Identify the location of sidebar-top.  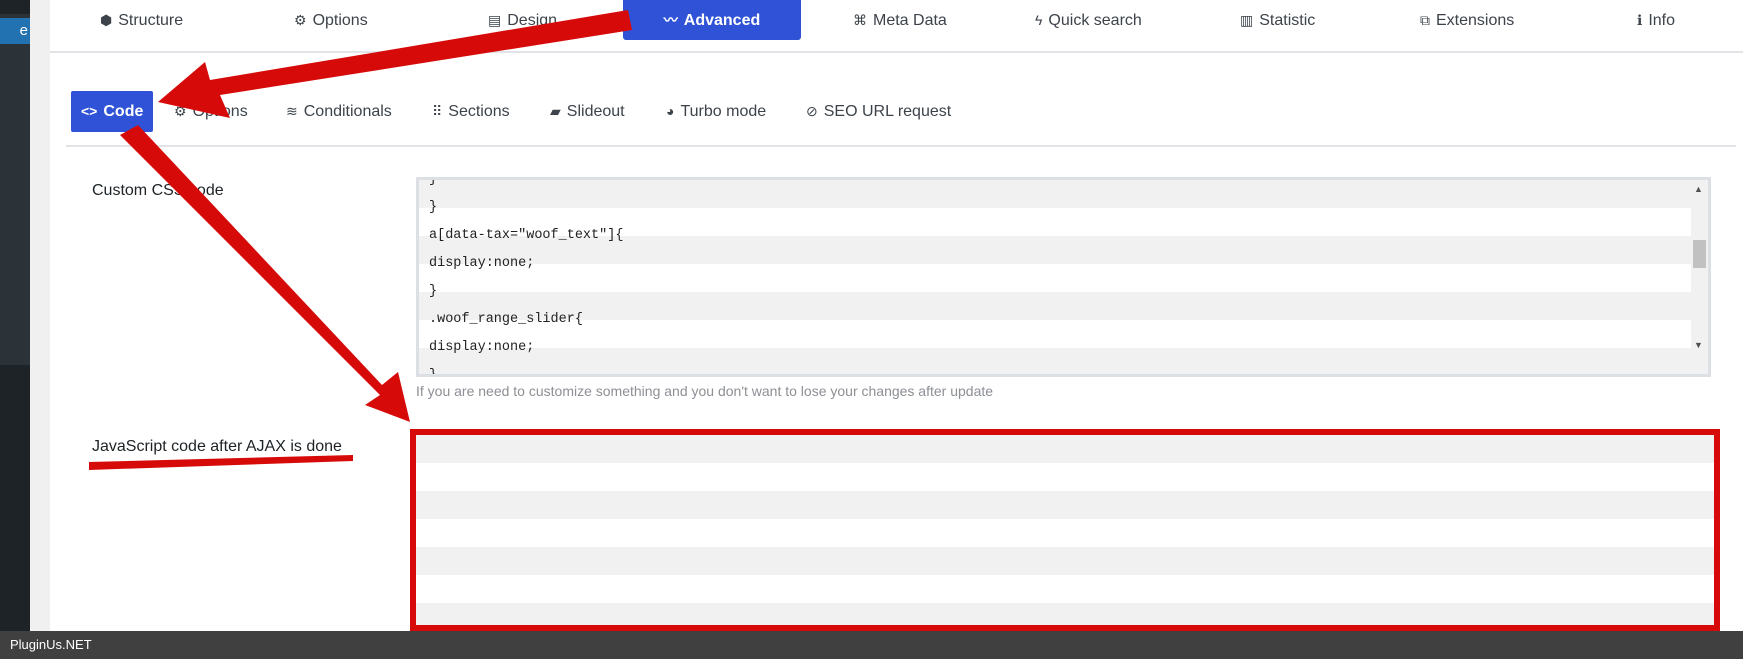
(15, 7).